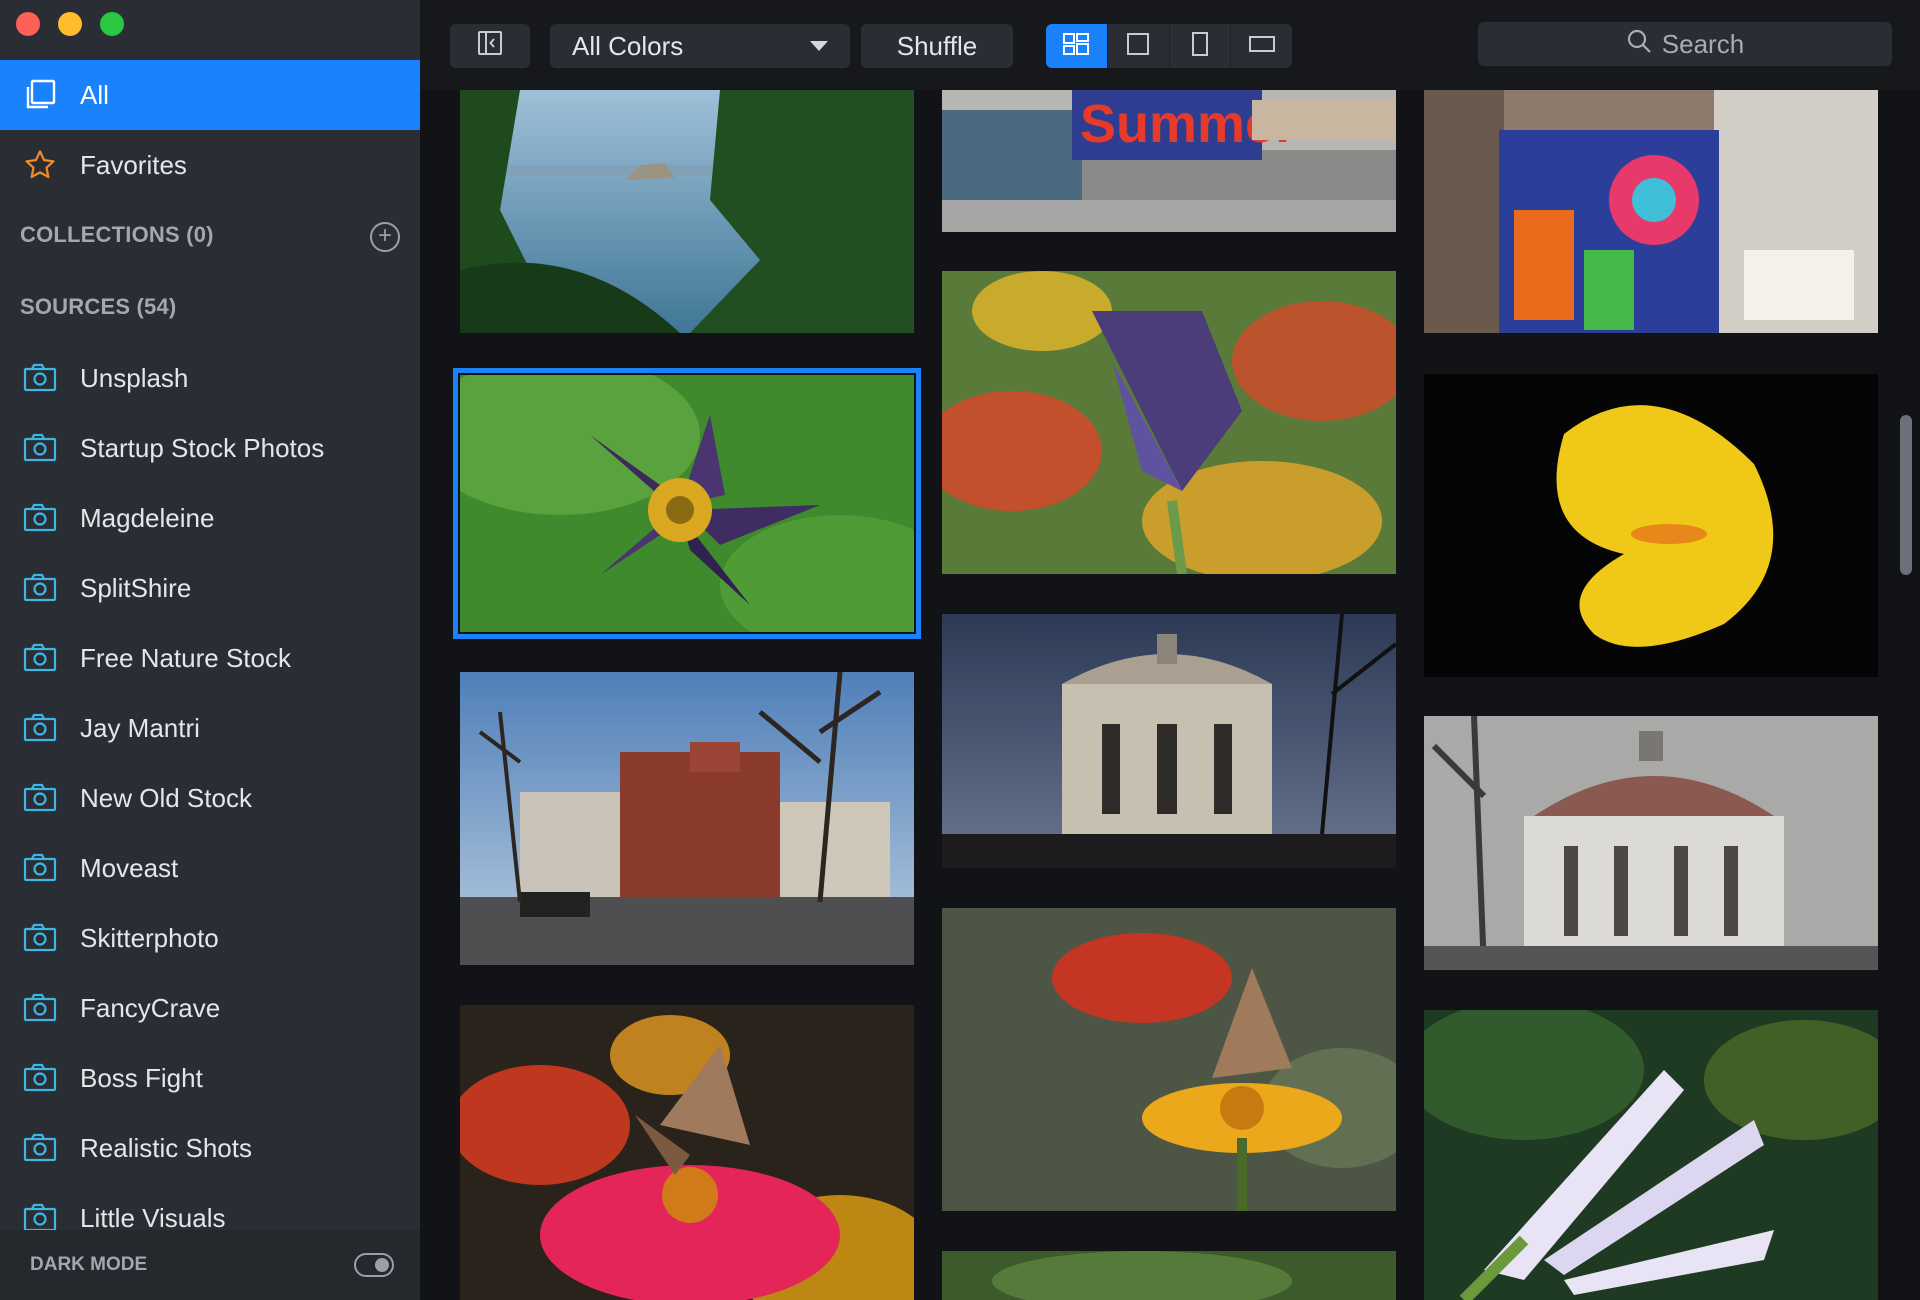  Describe the element at coordinates (185, 657) in the screenshot. I see `sidebar-item-label: Free Nature Stock` at that location.